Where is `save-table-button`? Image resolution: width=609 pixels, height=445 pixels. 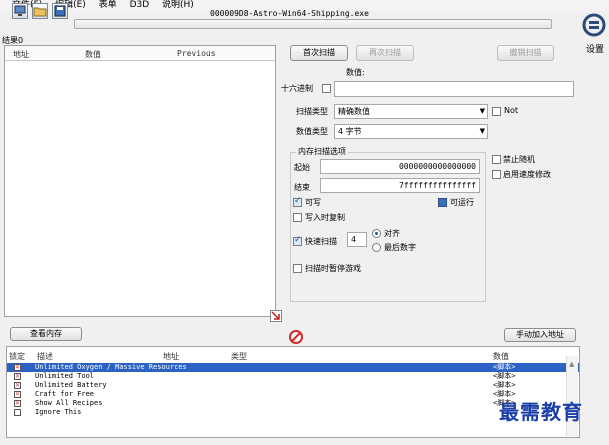 save-table-button is located at coordinates (60, 11).